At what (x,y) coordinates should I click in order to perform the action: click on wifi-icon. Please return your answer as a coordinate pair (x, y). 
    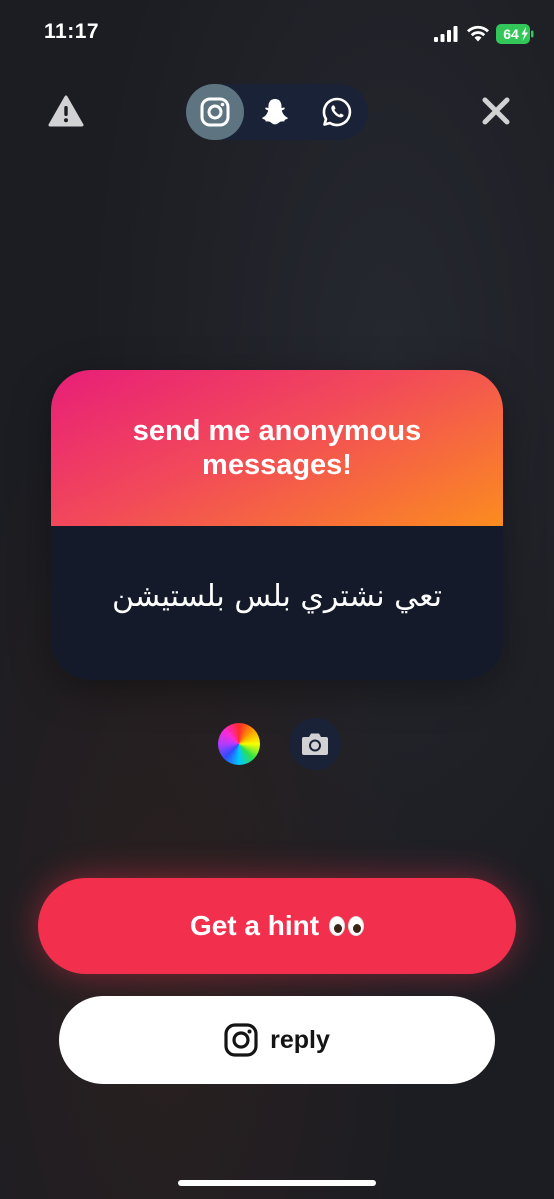
    Looking at the image, I should click on (478, 33).